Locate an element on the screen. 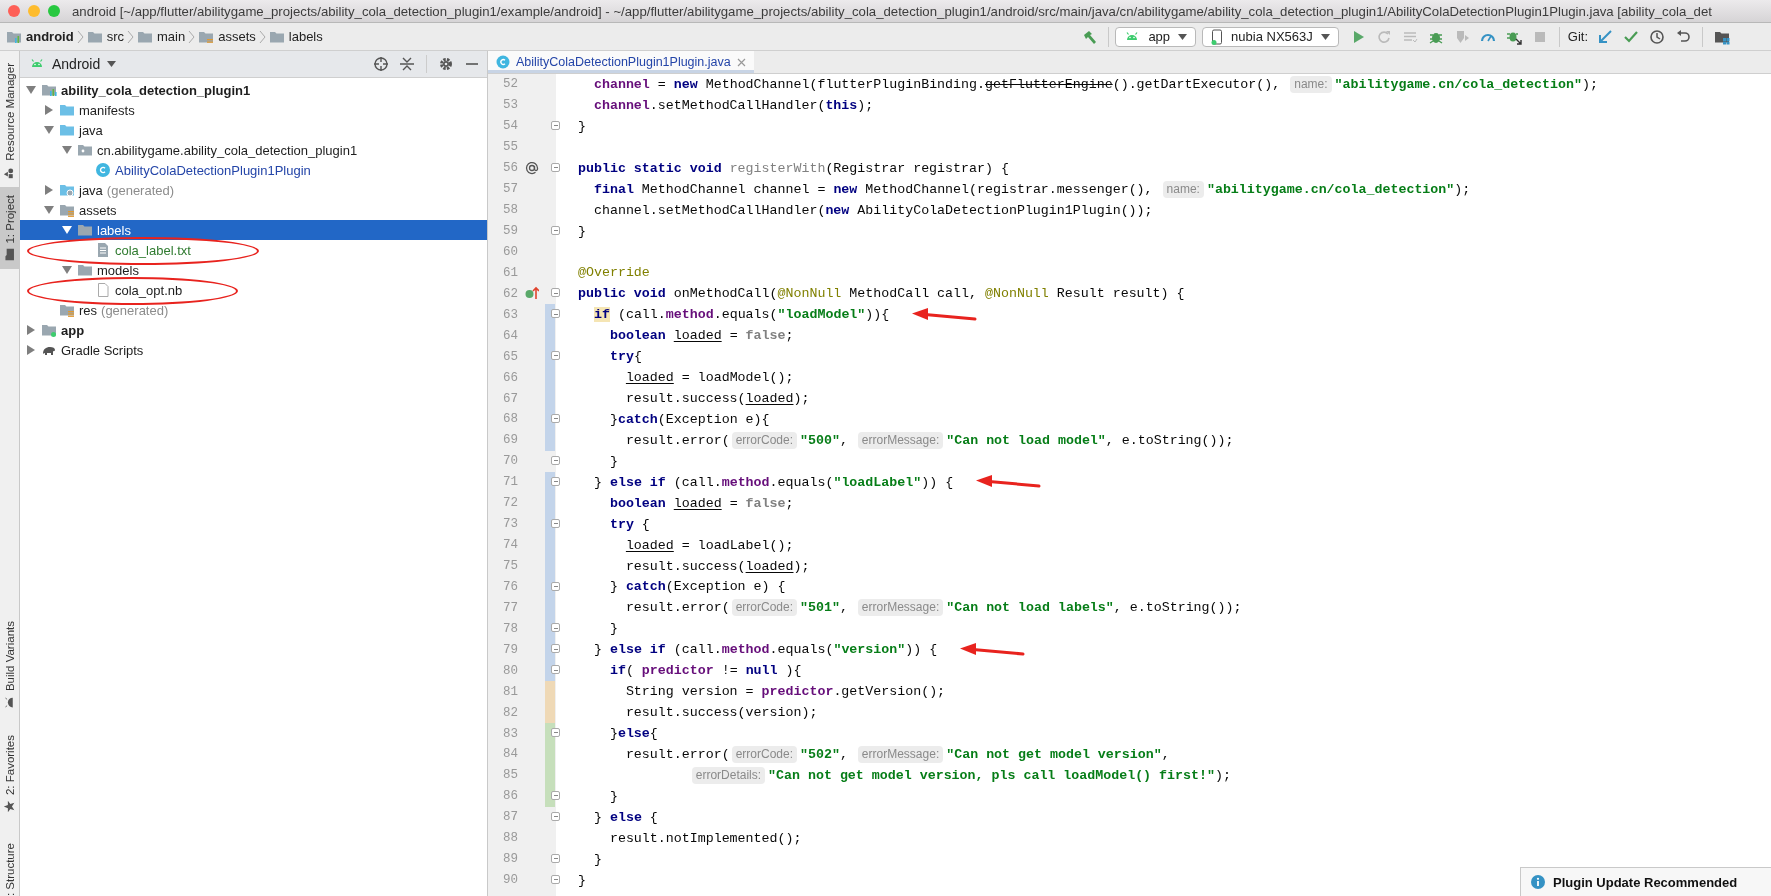  tree-item: app is located at coordinates (253, 330).